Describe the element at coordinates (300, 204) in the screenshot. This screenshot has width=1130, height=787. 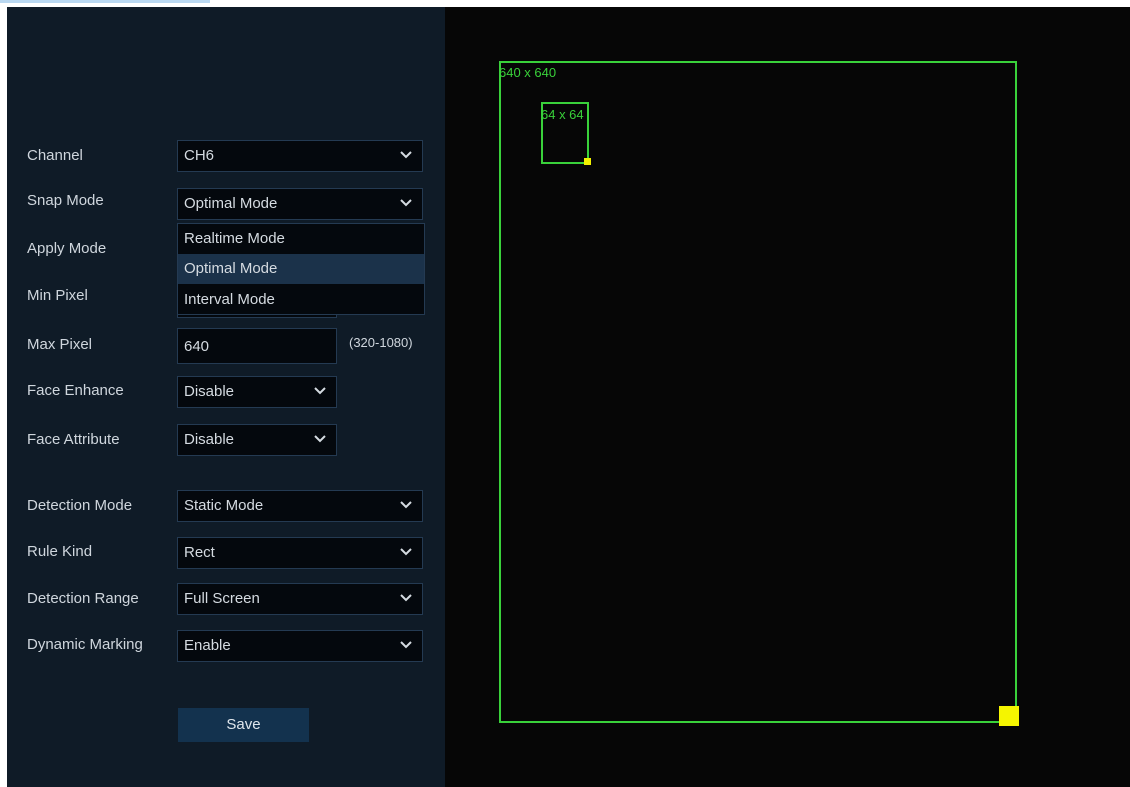
I see `snap-mode-select: Optimal Mode` at that location.